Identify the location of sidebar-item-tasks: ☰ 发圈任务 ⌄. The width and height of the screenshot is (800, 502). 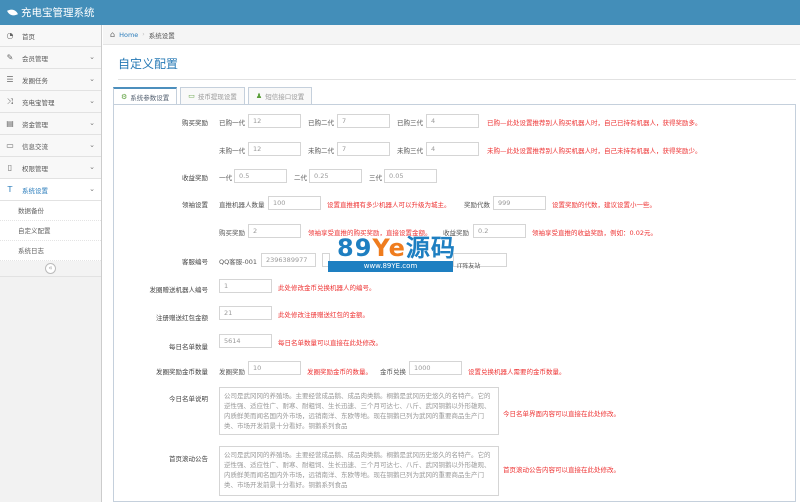
(50, 80).